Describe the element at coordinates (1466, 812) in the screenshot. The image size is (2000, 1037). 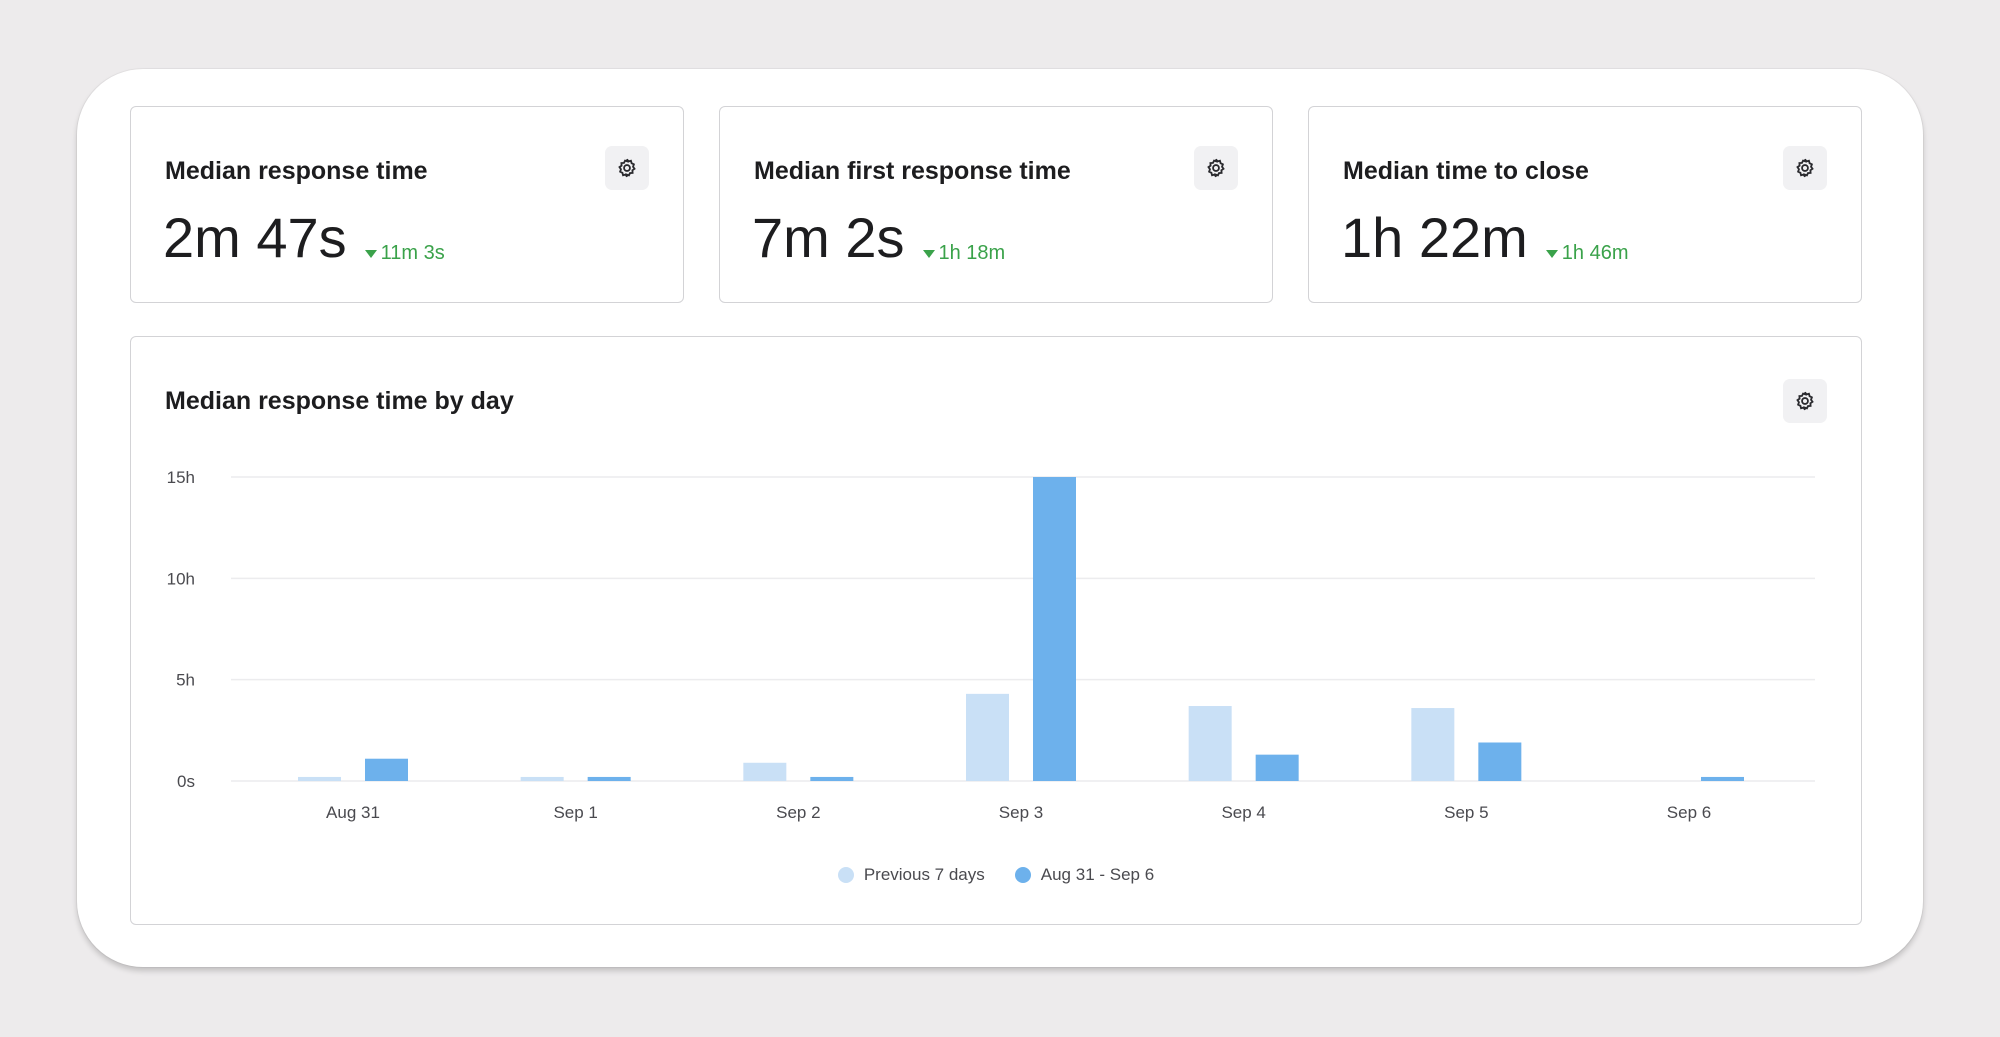
I see `x-tick-label: Sep 5` at that location.